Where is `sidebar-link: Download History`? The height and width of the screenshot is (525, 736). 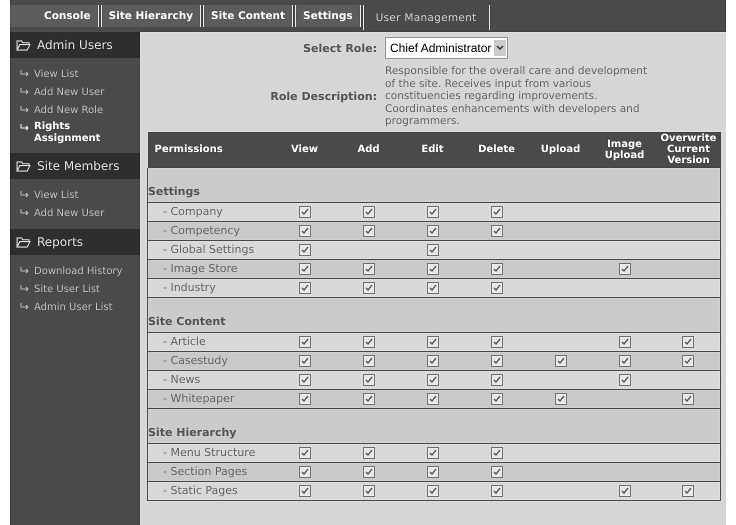 sidebar-link: Download History is located at coordinates (78, 271).